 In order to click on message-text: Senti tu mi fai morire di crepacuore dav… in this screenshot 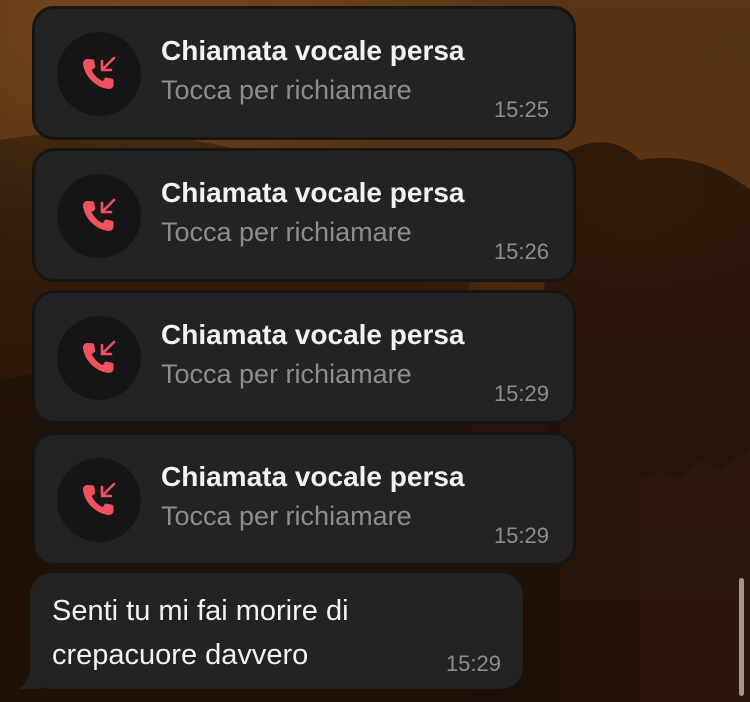, I will do `click(200, 633)`.